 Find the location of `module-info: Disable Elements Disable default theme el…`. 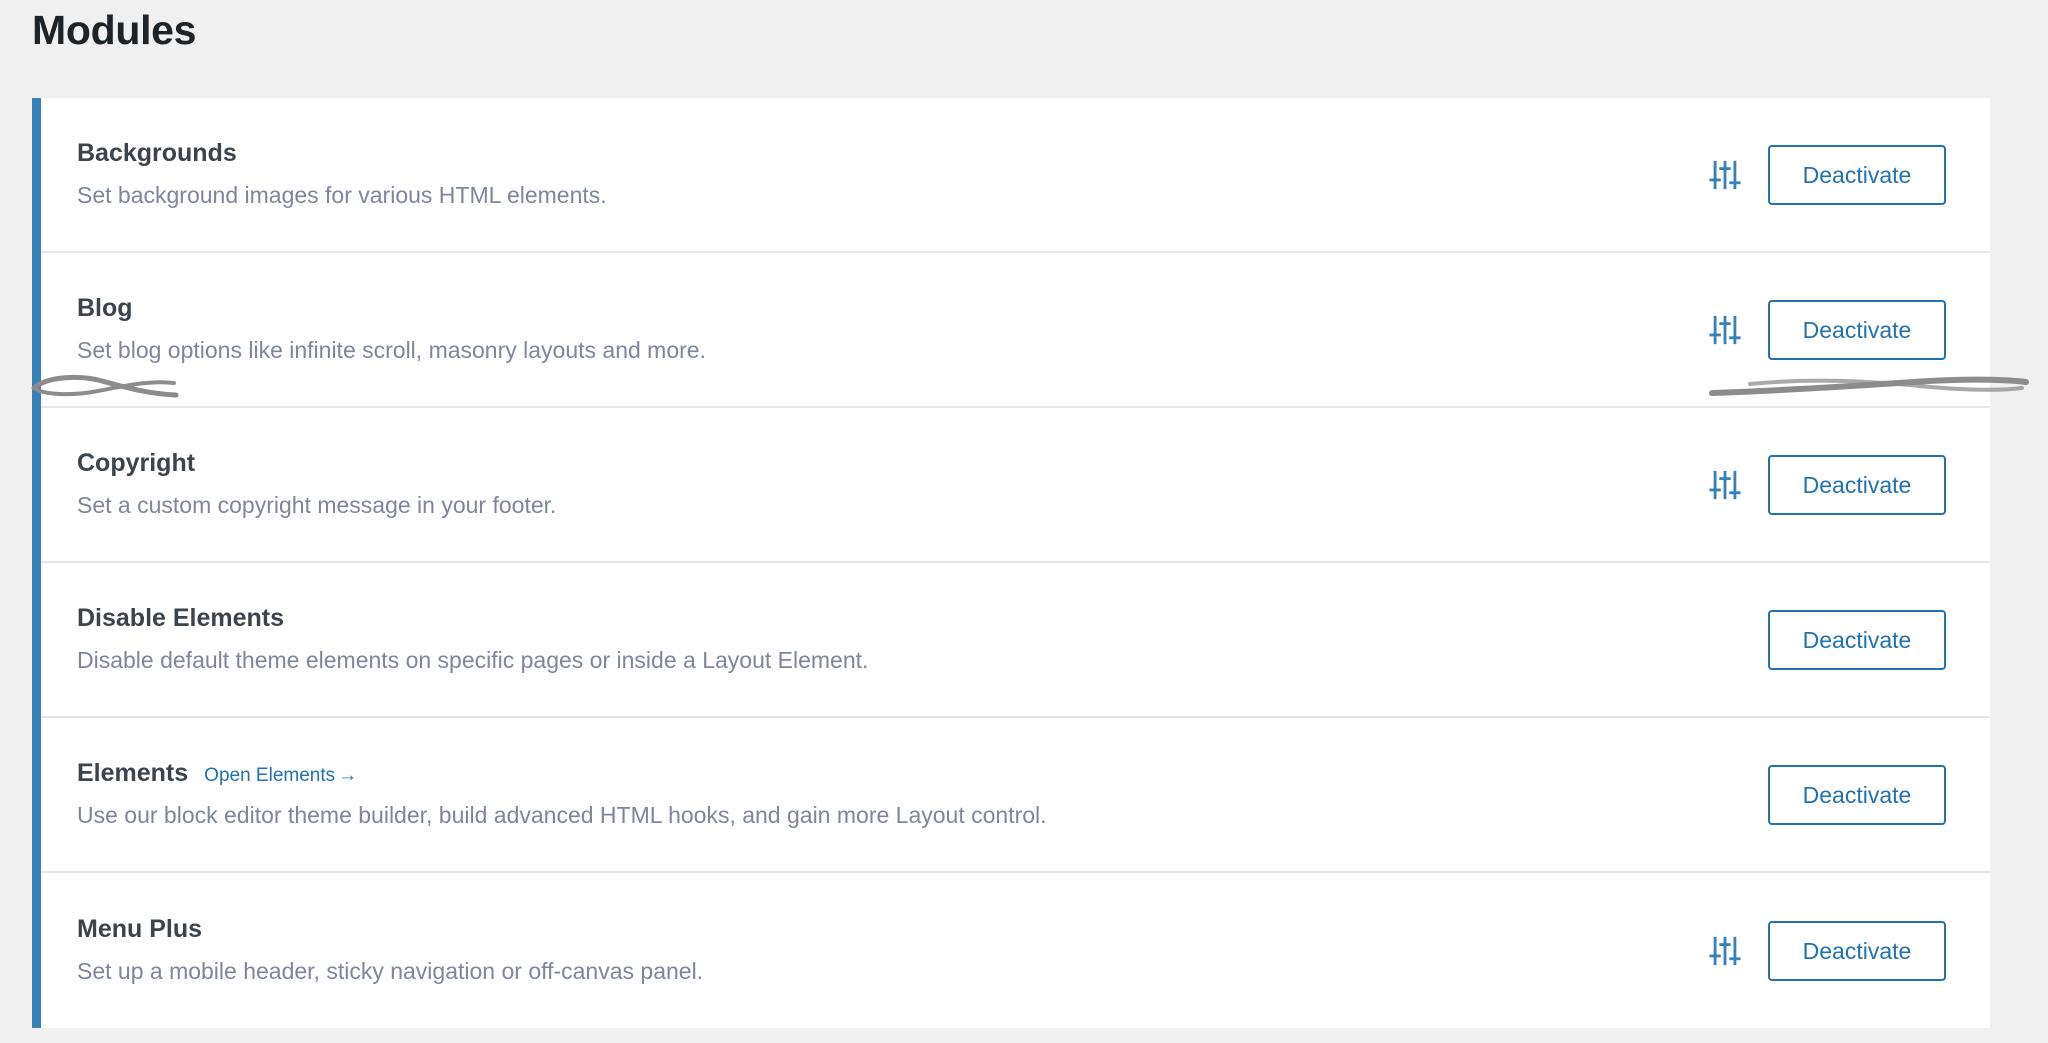

module-info: Disable Elements Disable default theme el… is located at coordinates (892, 639).